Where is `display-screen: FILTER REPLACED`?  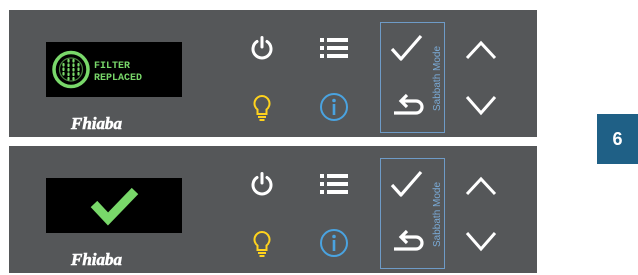 display-screen: FILTER REPLACED is located at coordinates (114, 69).